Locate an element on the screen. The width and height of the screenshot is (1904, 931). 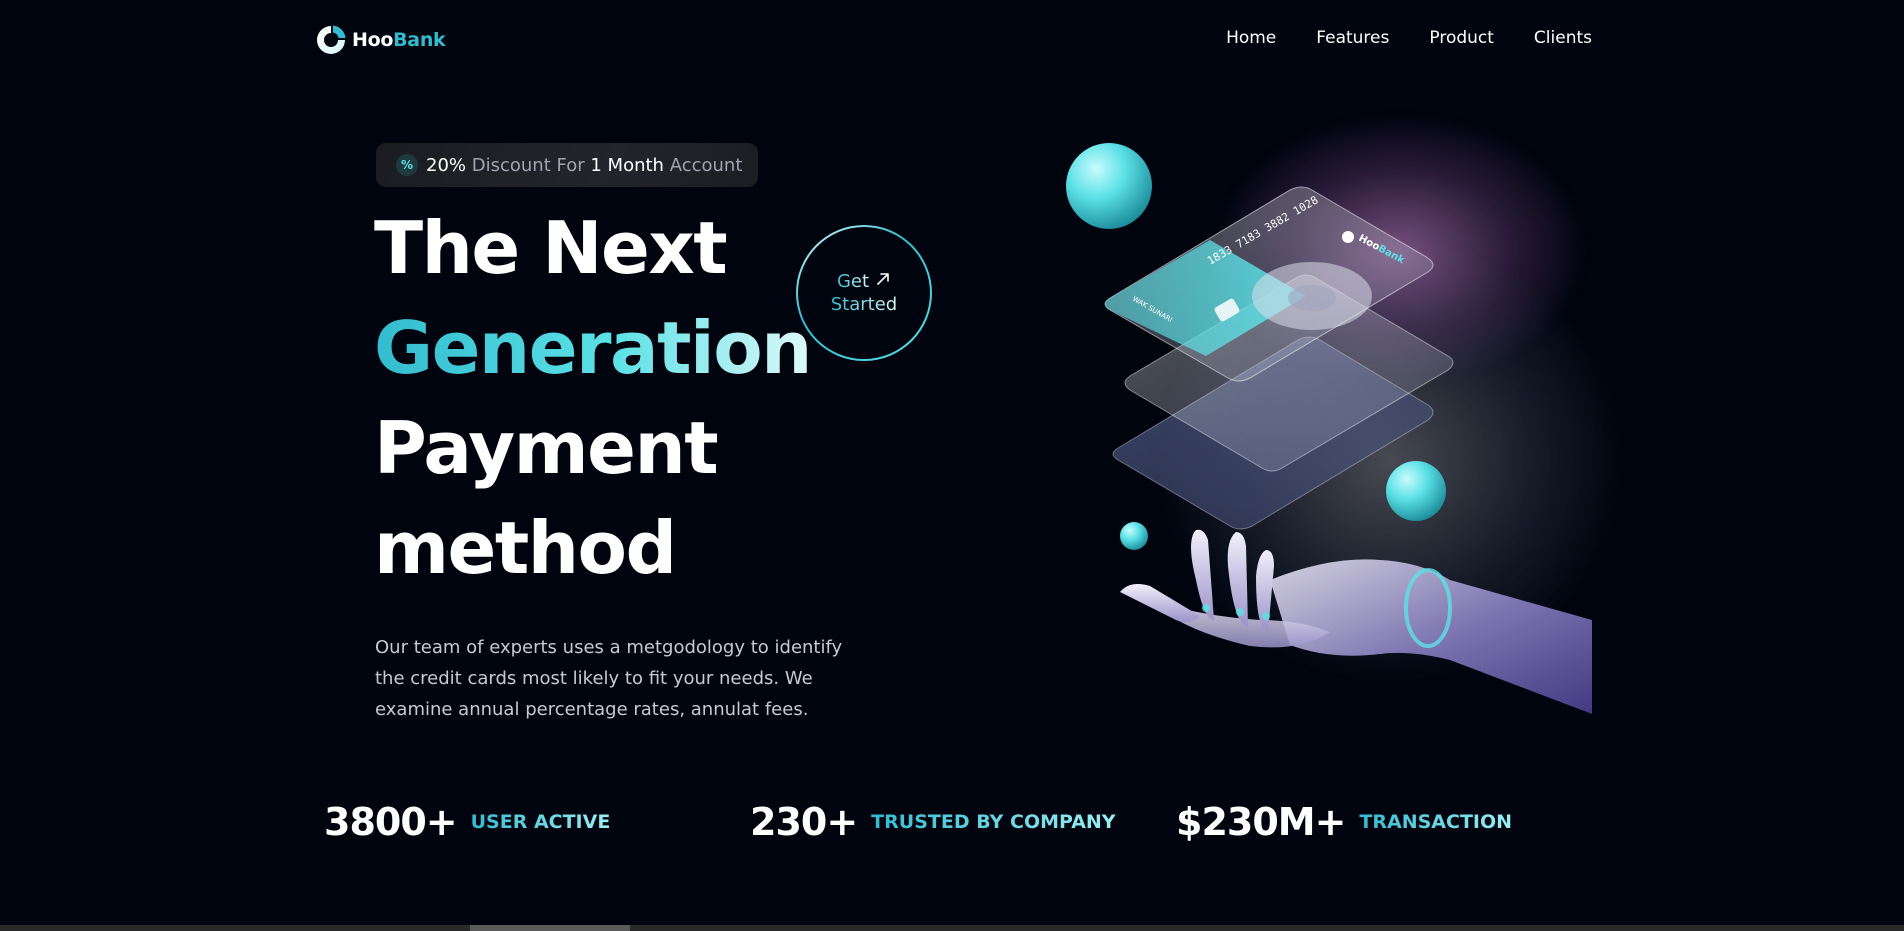
discount-percent: 20% is located at coordinates (446, 165).